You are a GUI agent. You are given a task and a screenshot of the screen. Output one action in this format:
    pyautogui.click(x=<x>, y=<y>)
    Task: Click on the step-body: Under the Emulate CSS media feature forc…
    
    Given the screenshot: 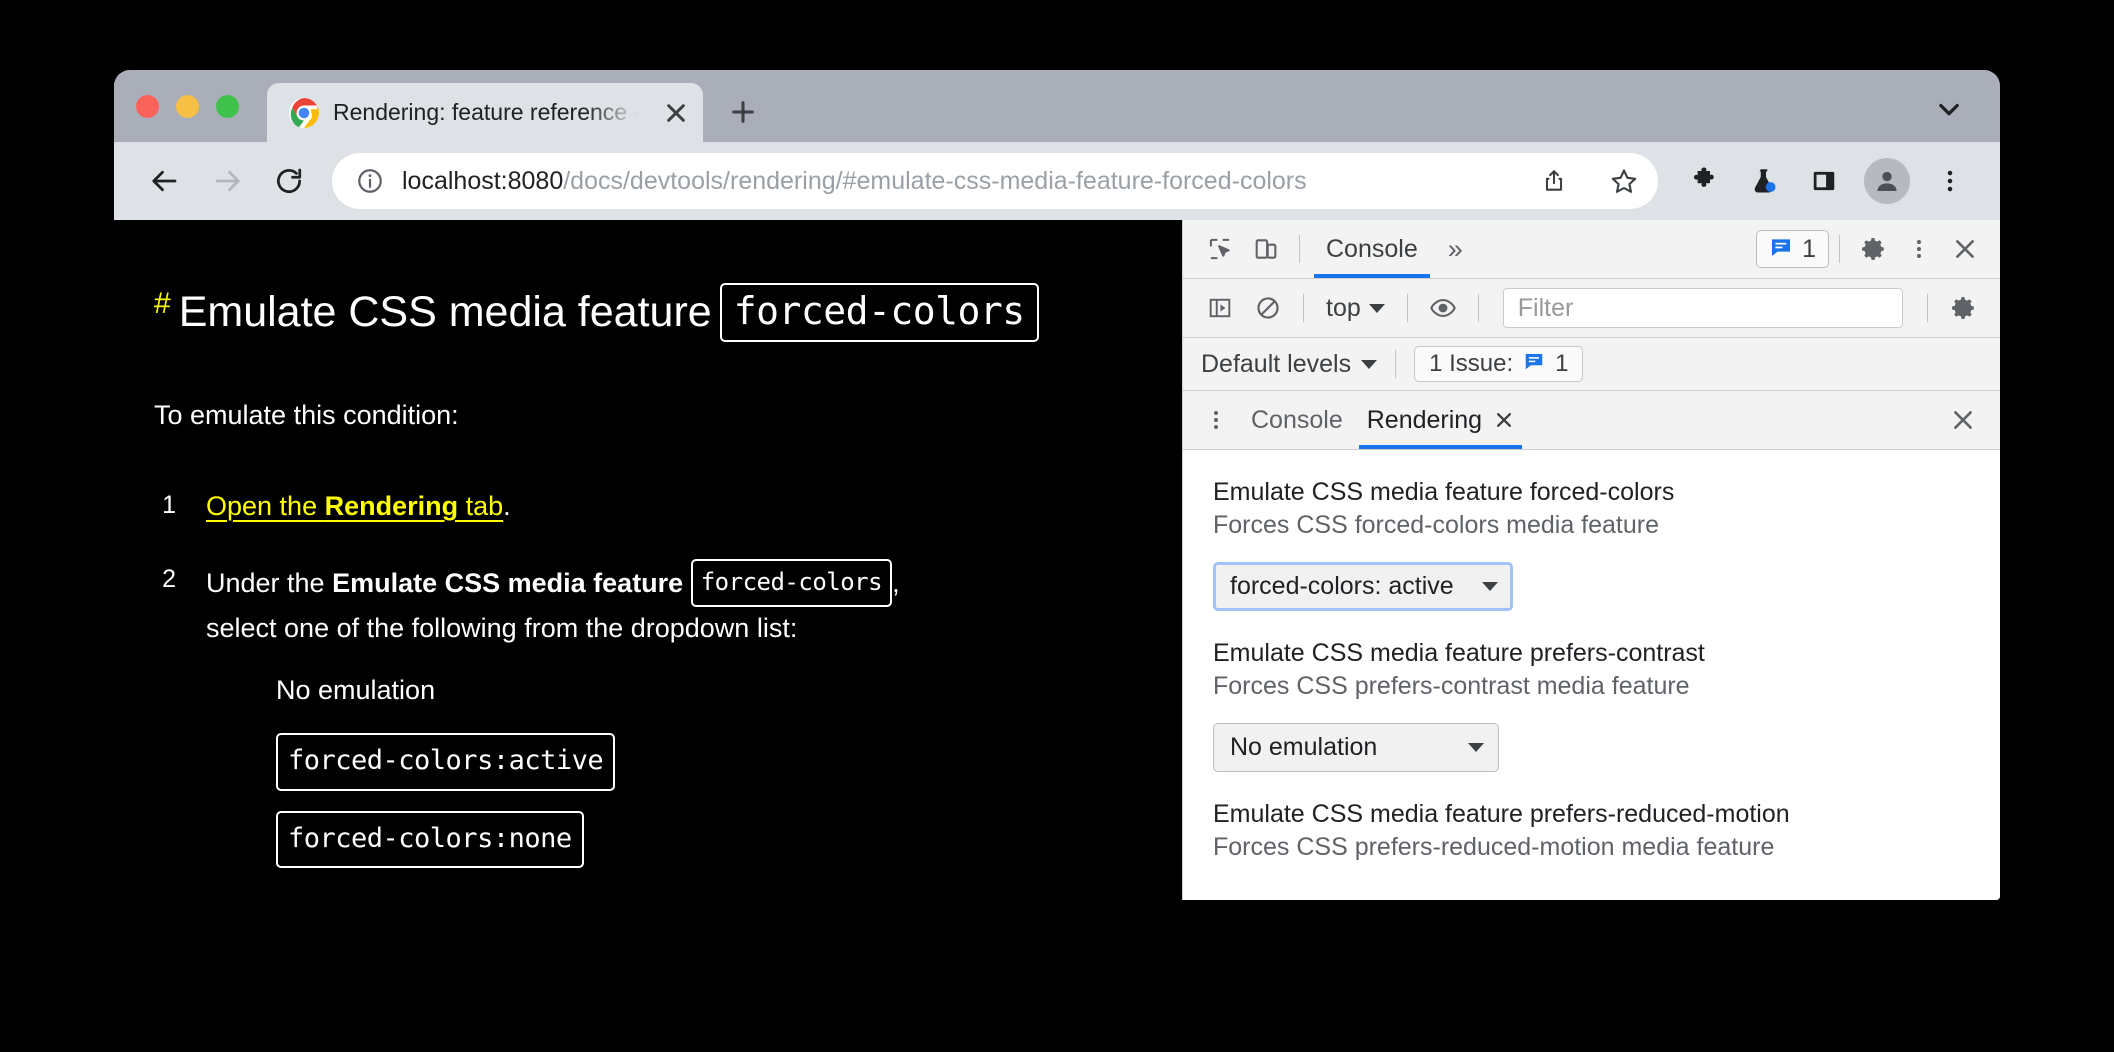 What is the action you would take?
    pyautogui.click(x=674, y=723)
    